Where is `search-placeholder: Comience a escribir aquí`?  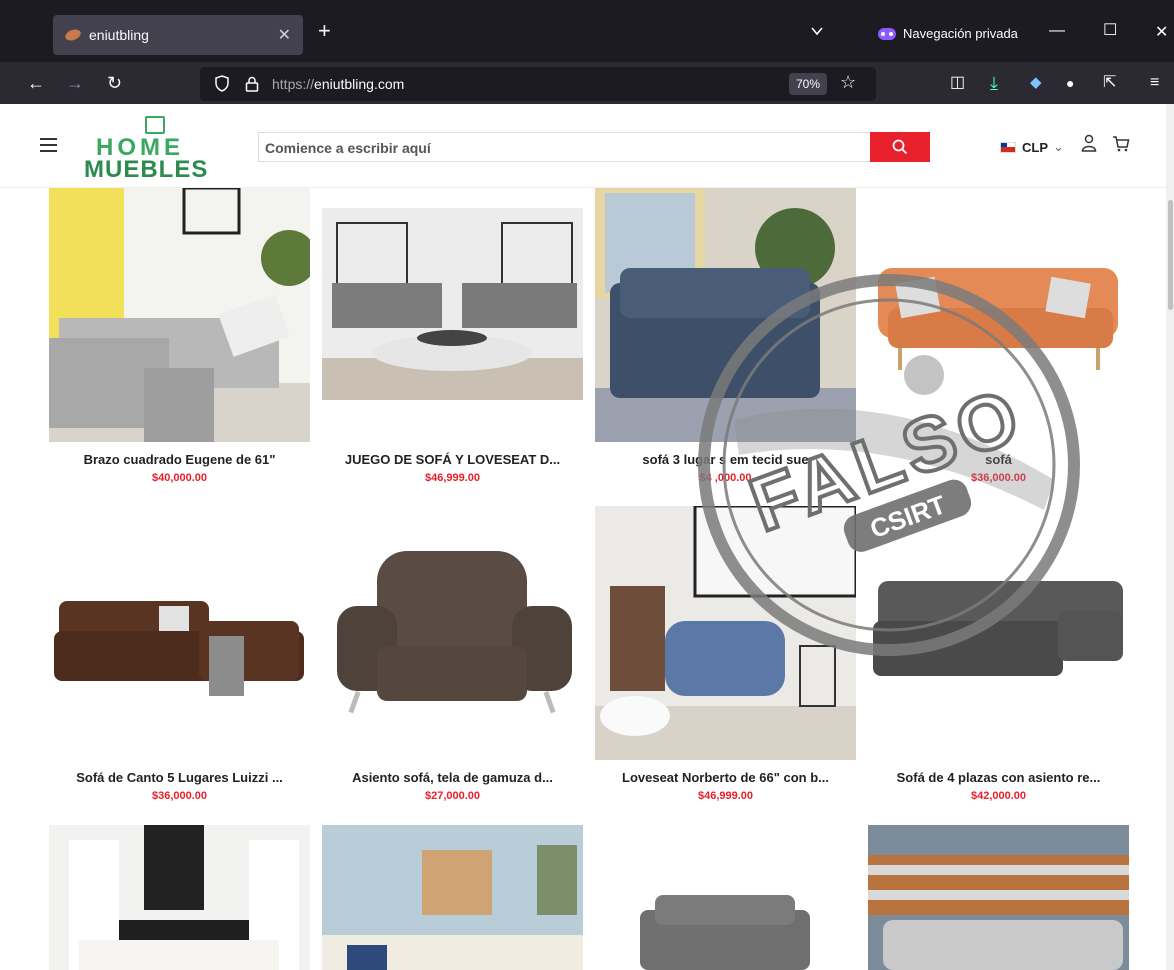
search-placeholder: Comience a escribir aquí is located at coordinates (348, 148).